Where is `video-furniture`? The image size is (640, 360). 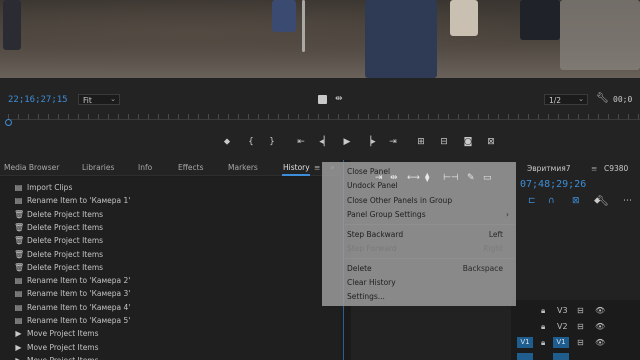
video-furniture is located at coordinates (600, 35).